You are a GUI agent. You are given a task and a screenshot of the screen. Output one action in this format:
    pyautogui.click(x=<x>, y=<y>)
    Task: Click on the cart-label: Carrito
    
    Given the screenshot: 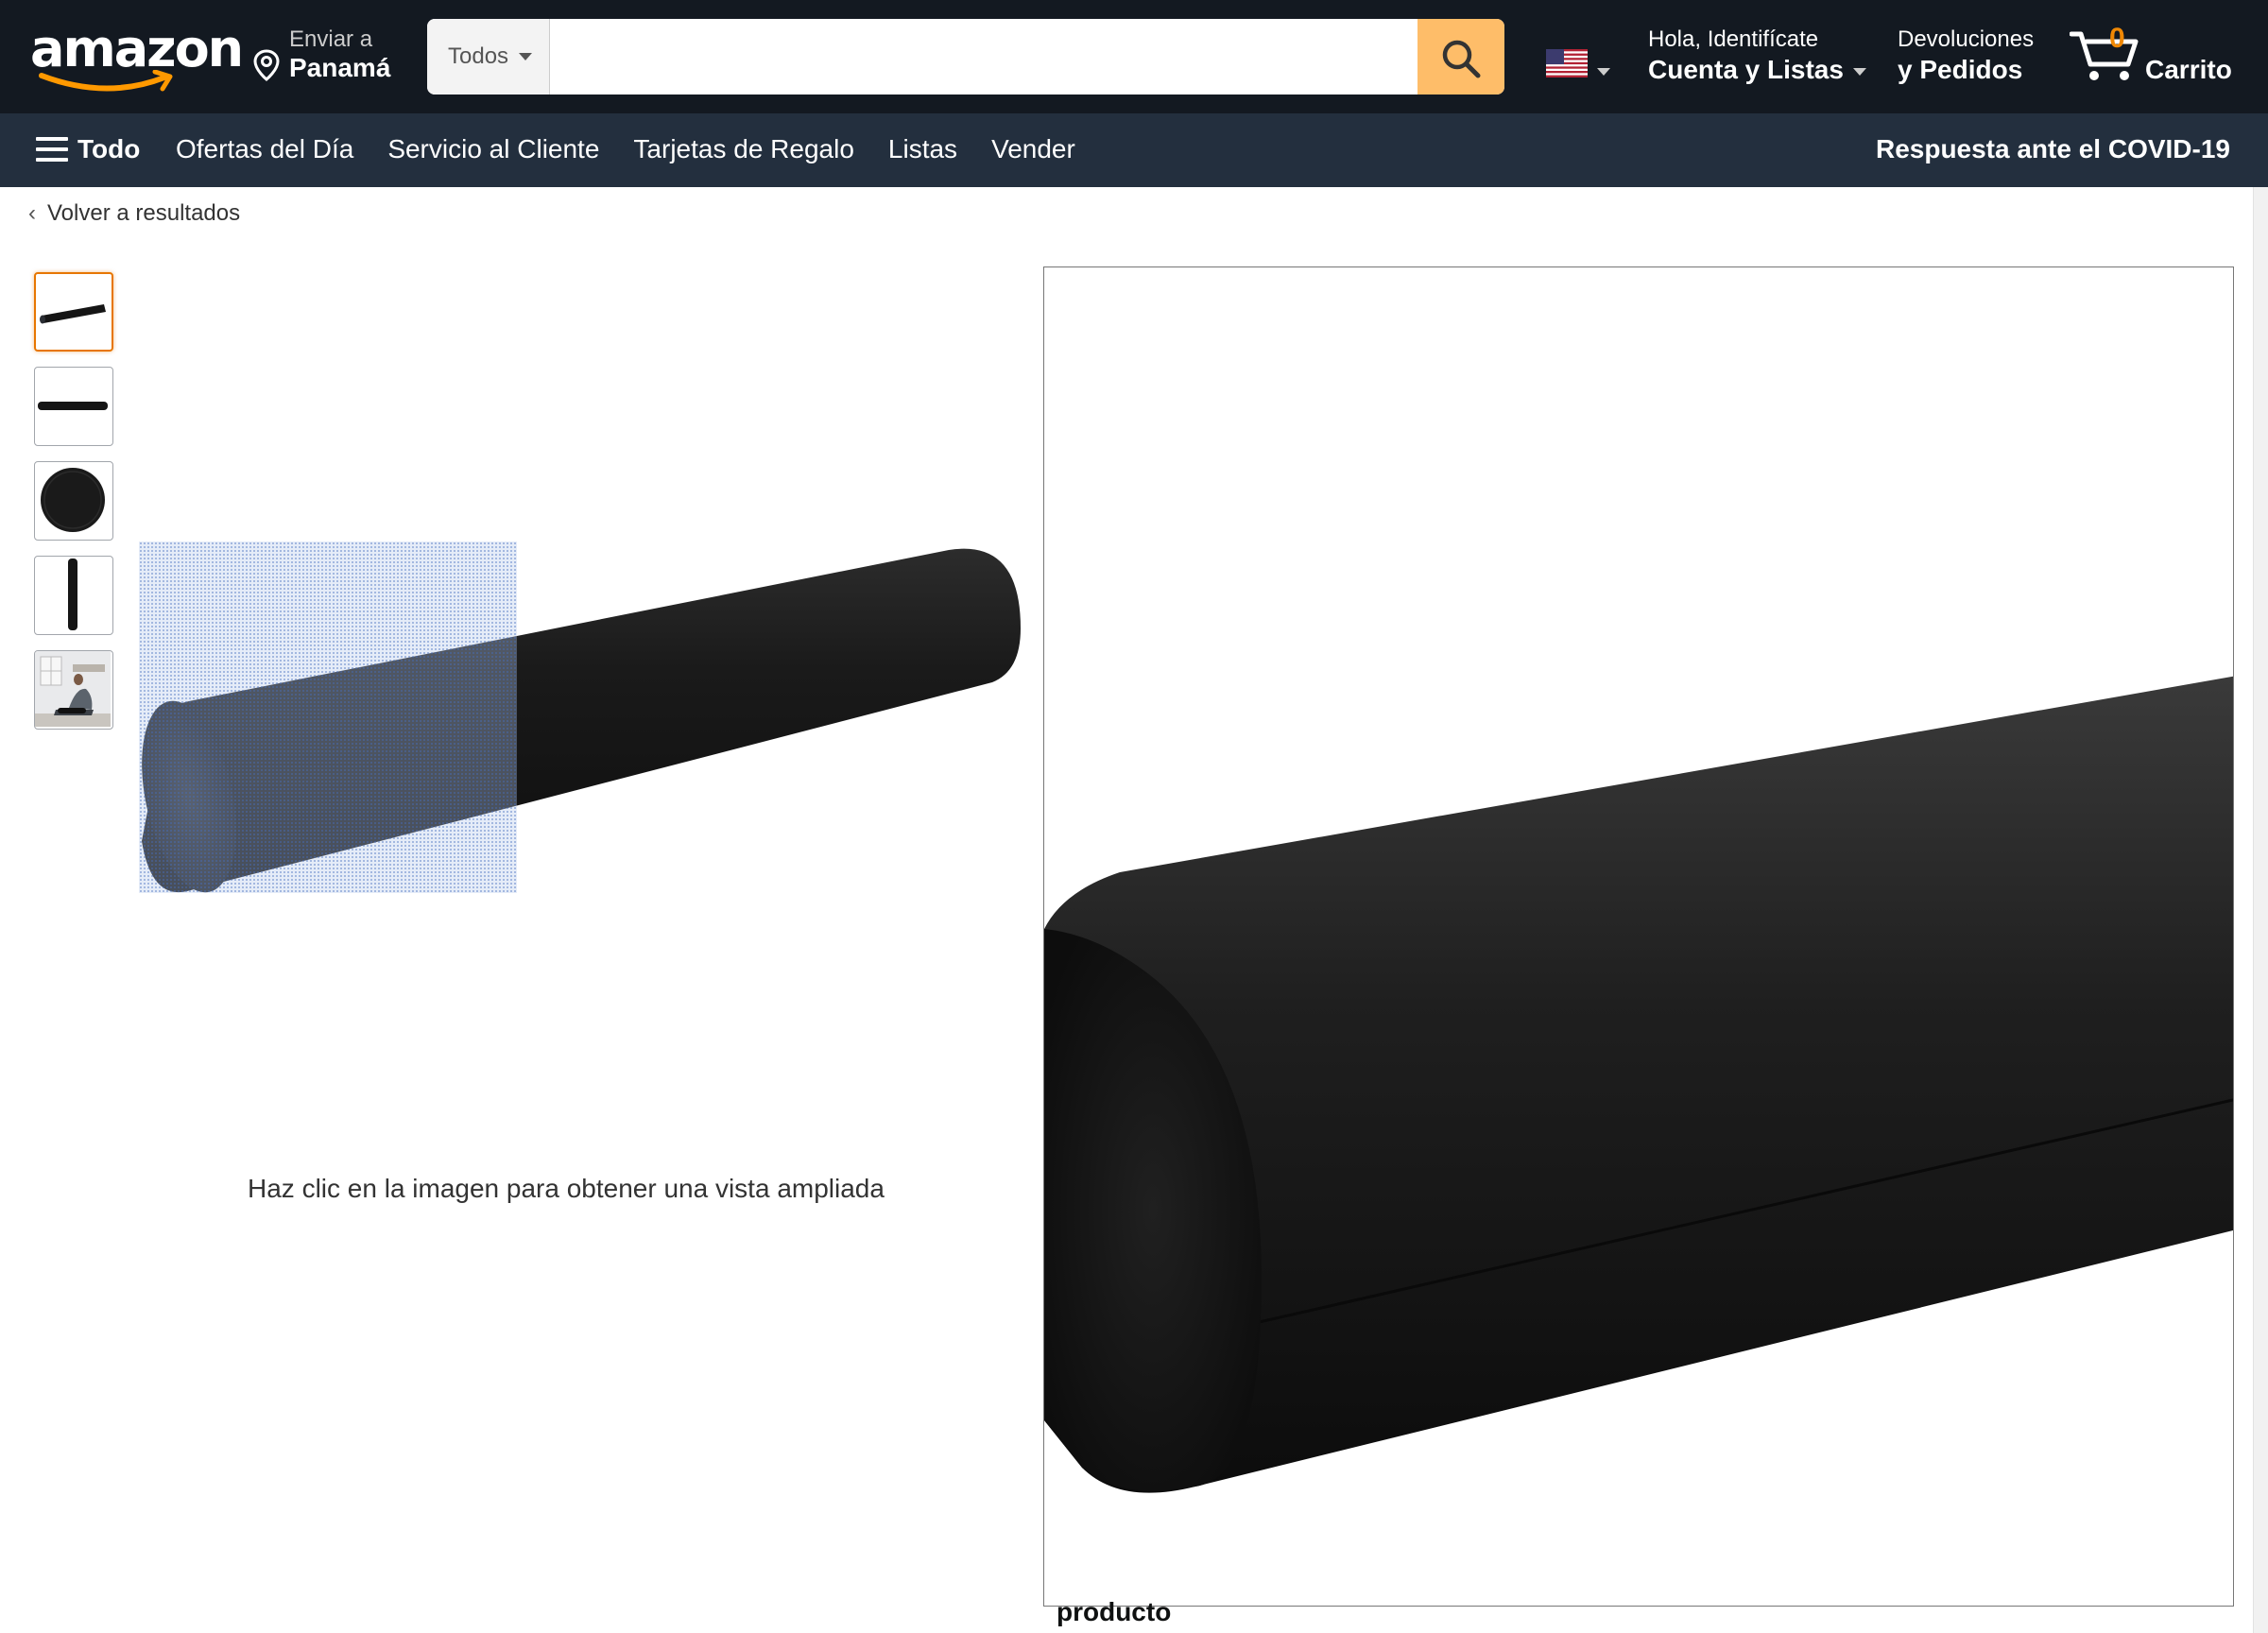 What is the action you would take?
    pyautogui.click(x=2188, y=69)
    